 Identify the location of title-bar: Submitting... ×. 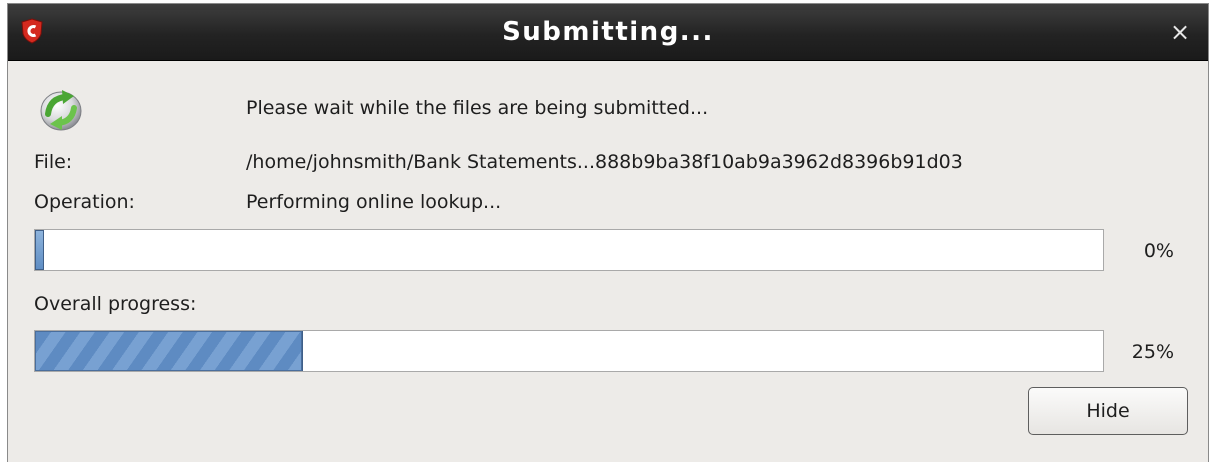
(608, 32).